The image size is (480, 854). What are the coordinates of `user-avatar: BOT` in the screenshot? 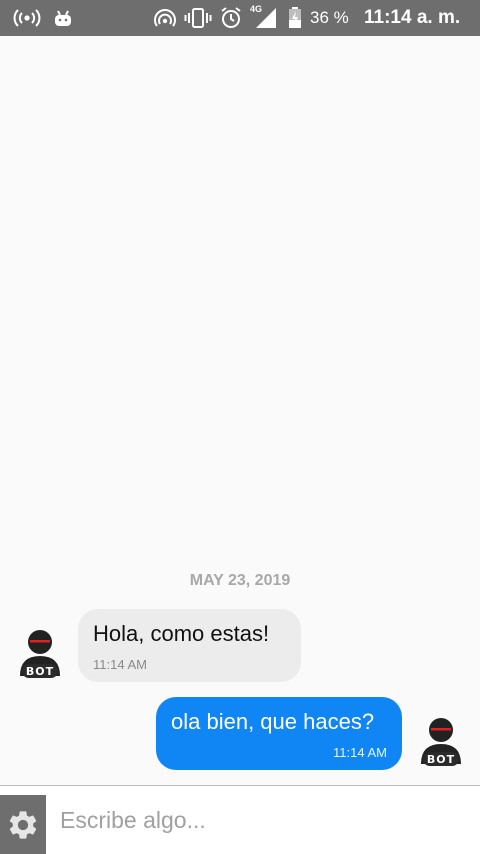 It's located at (441, 742).